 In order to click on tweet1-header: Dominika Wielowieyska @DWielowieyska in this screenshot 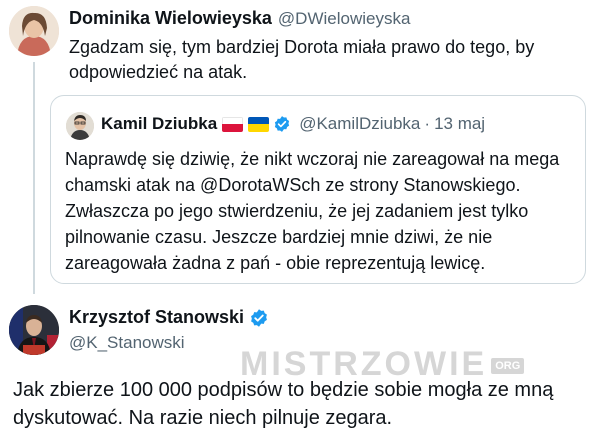, I will do `click(239, 18)`.